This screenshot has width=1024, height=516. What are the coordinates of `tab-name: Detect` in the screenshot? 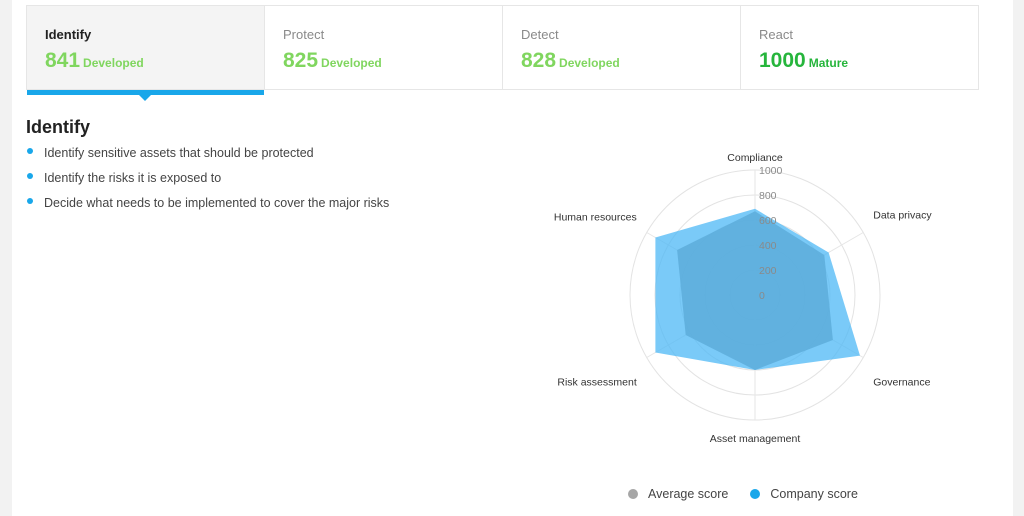 It's located at (540, 34).